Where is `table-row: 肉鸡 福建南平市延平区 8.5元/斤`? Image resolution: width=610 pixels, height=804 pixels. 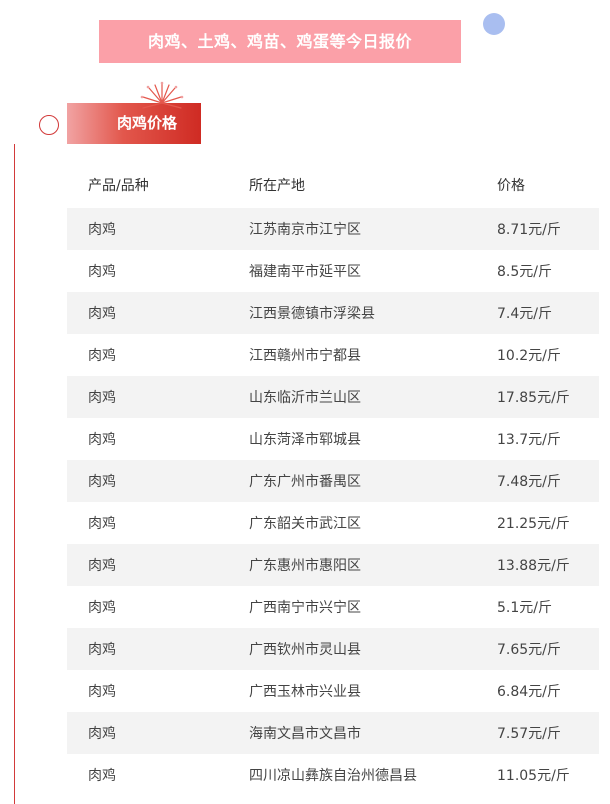 table-row: 肉鸡 福建南平市延平区 8.5元/斤 is located at coordinates (333, 271).